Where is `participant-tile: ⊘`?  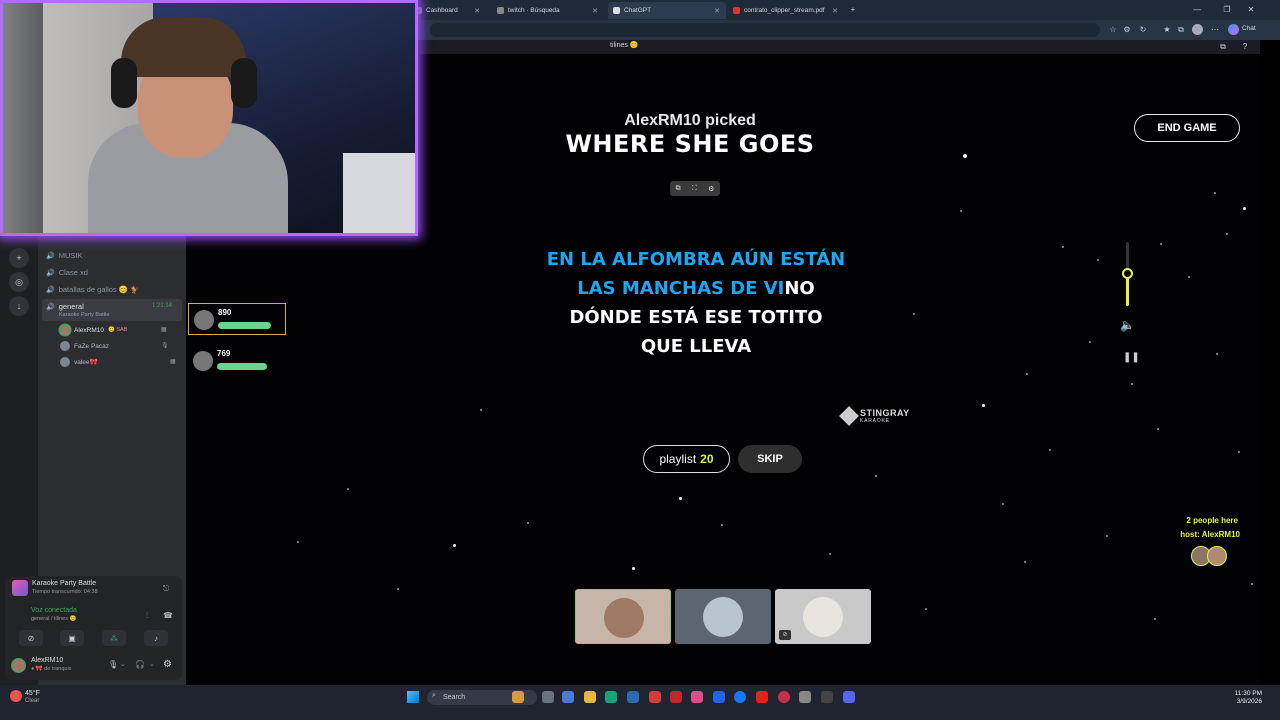 participant-tile: ⊘ is located at coordinates (823, 616).